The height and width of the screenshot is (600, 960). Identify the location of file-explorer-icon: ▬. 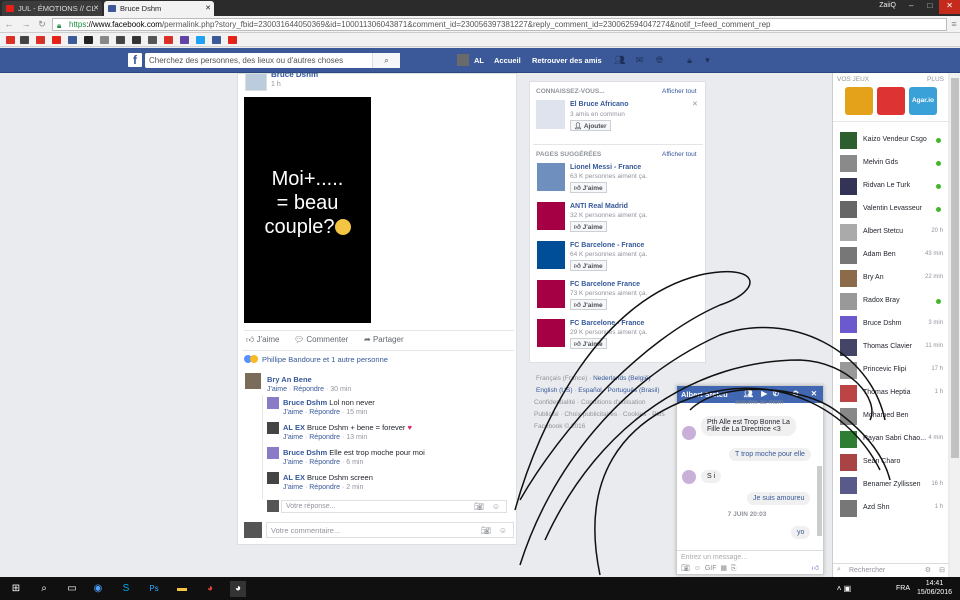
(182, 589).